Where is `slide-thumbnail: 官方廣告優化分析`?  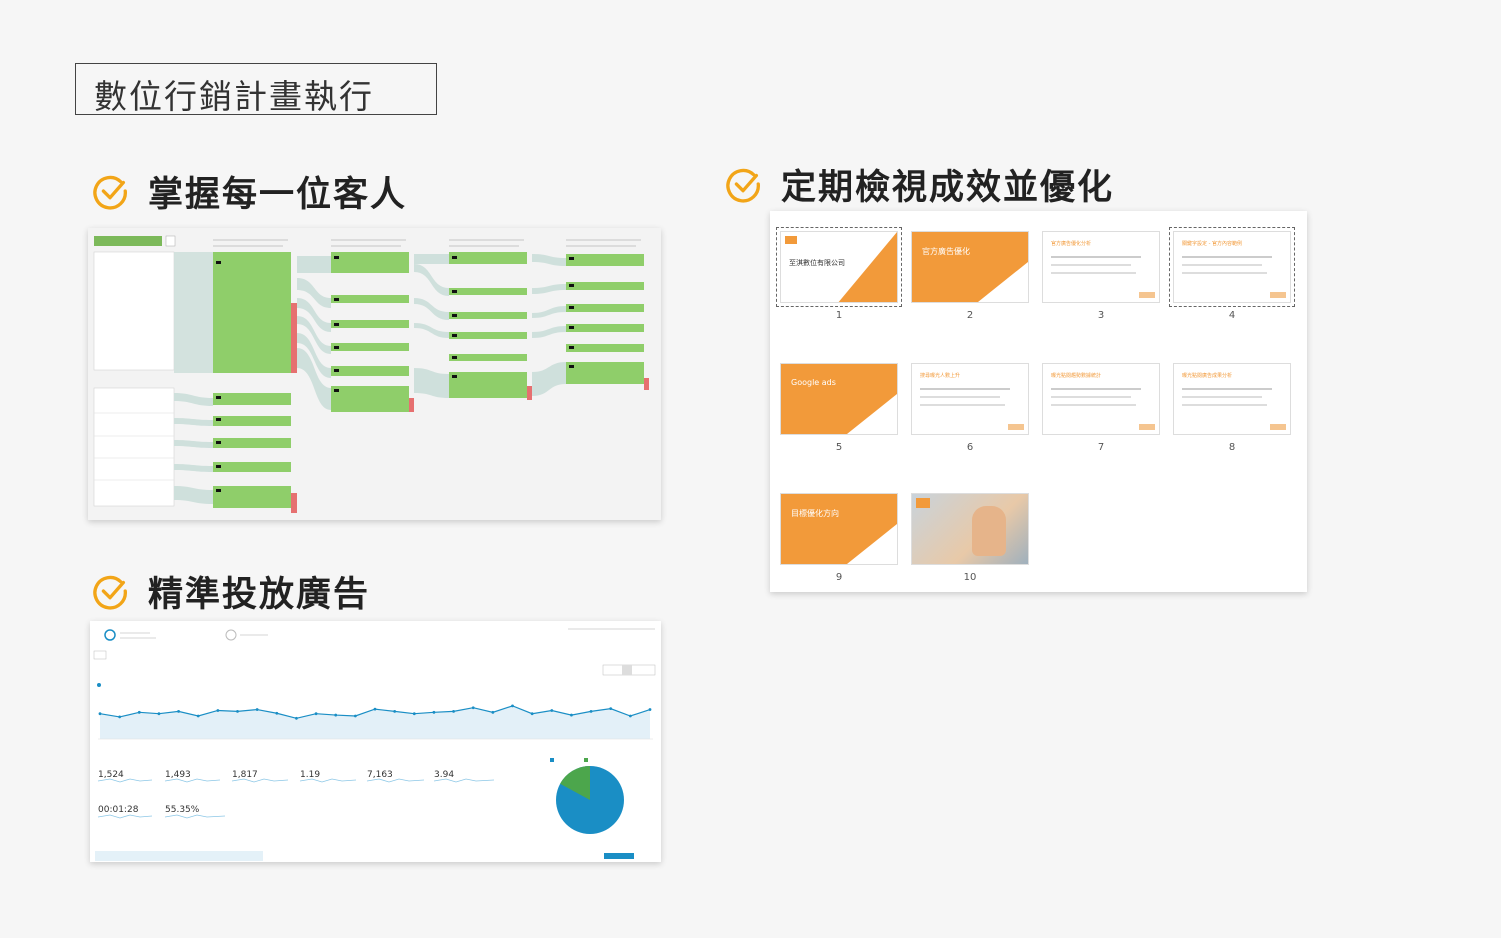 slide-thumbnail: 官方廣告優化分析 is located at coordinates (1101, 267).